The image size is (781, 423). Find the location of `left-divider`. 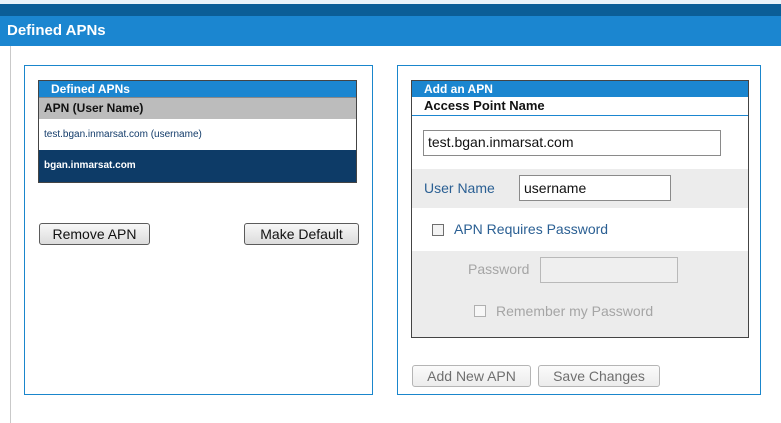

left-divider is located at coordinates (10, 234).